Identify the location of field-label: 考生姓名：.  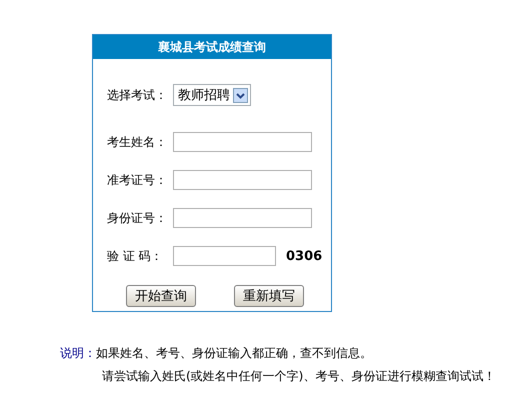
(137, 142).